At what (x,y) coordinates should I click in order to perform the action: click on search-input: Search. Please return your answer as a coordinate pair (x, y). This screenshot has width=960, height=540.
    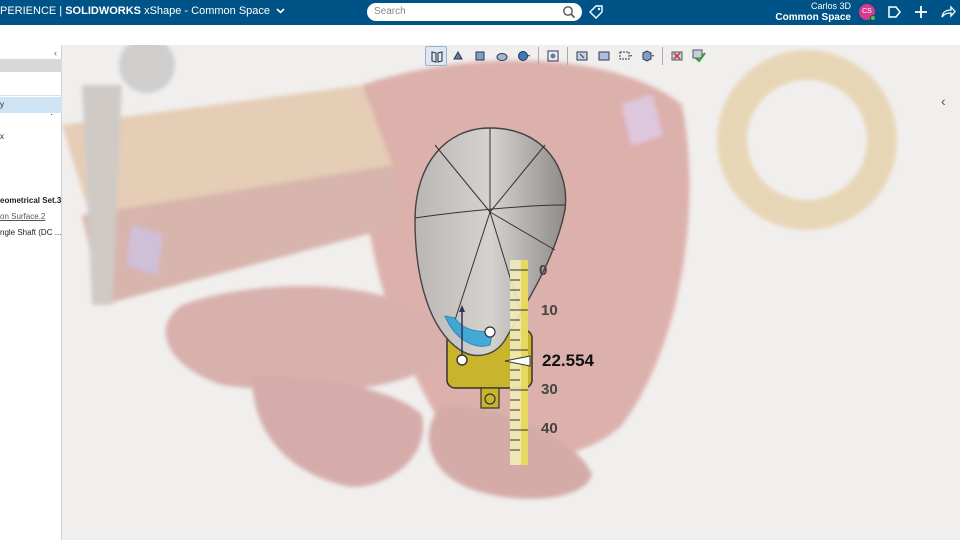
    Looking at the image, I should click on (474, 12).